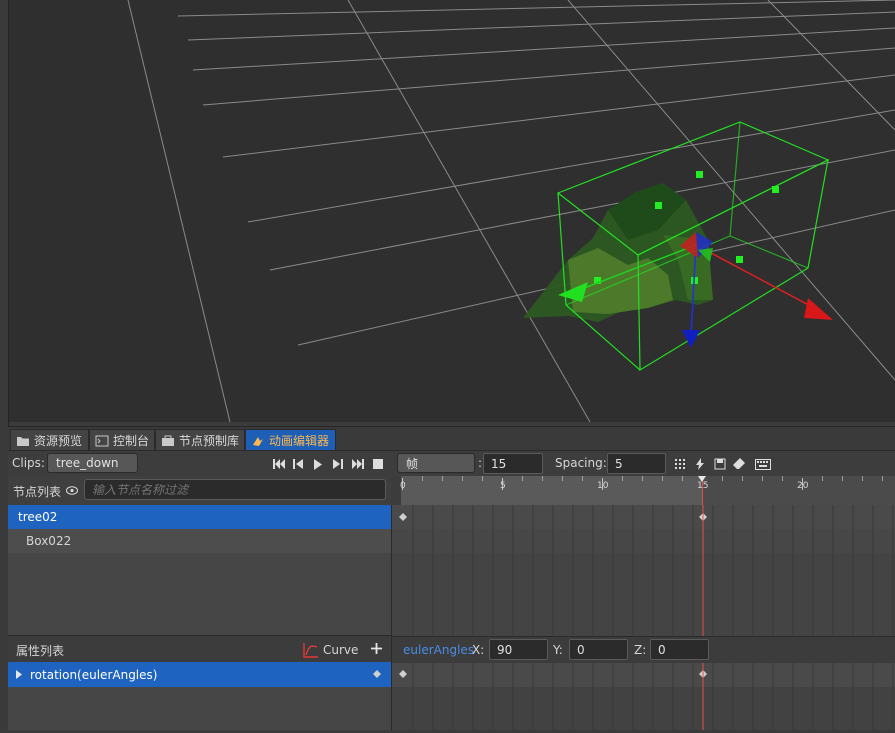 Image resolution: width=895 pixels, height=733 pixels. I want to click on animation-toolbar: Clips: tree_down 帧 : Spacing:, so click(451, 463).